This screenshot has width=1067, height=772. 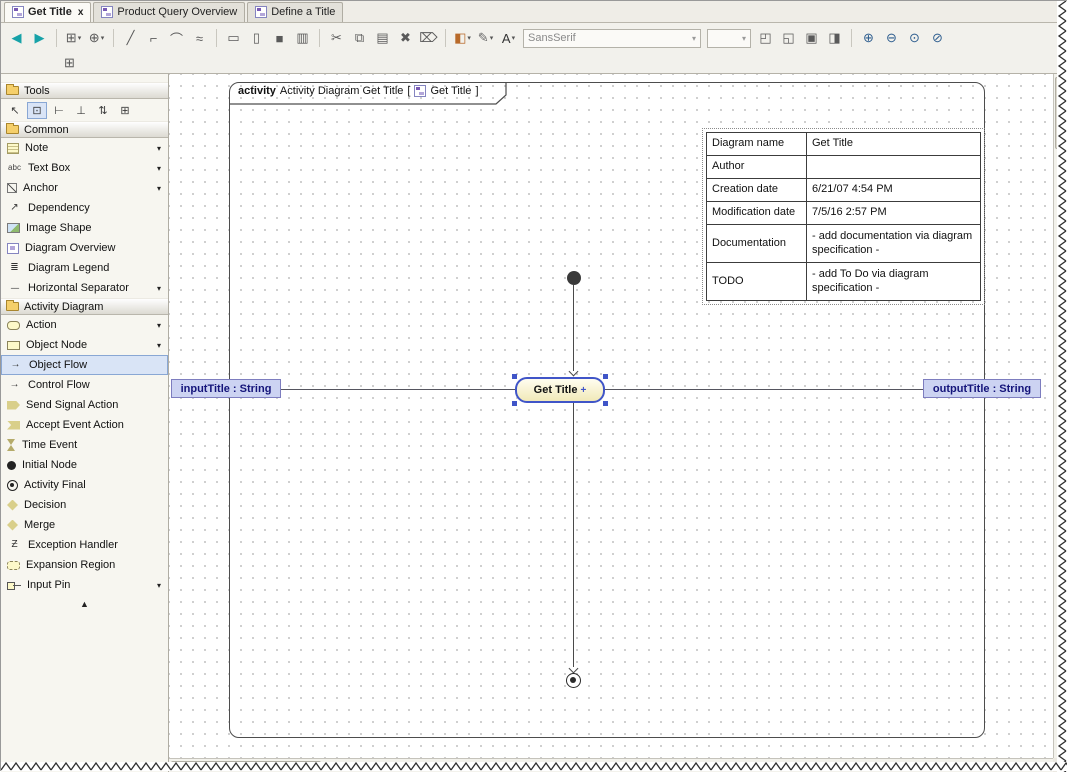 What do you see at coordinates (302, 38) in the screenshot?
I see `align-shapes-button: ▥` at bounding box center [302, 38].